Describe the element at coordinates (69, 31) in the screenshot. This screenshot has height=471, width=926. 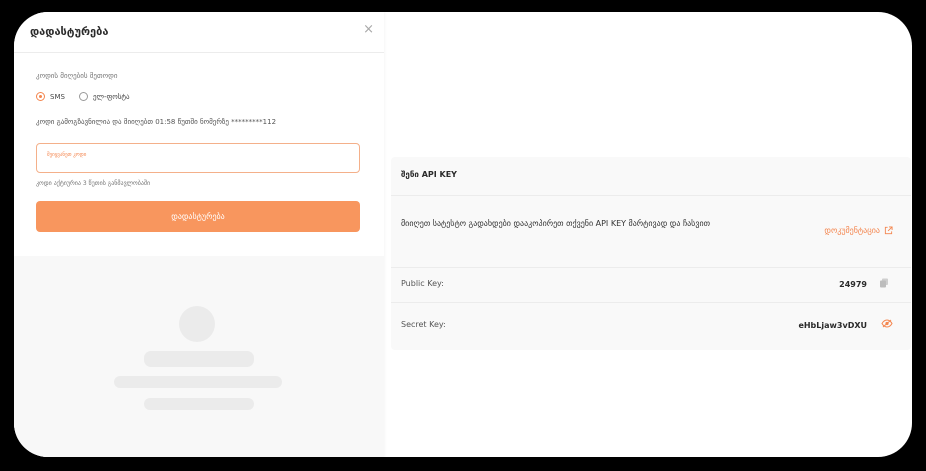
I see `modal-title: დადასტურება` at that location.